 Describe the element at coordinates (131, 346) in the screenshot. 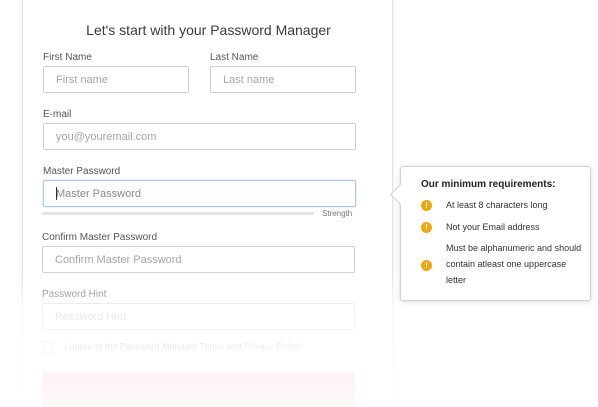

I see `agreement-text: I agree to the Password Manager` at that location.